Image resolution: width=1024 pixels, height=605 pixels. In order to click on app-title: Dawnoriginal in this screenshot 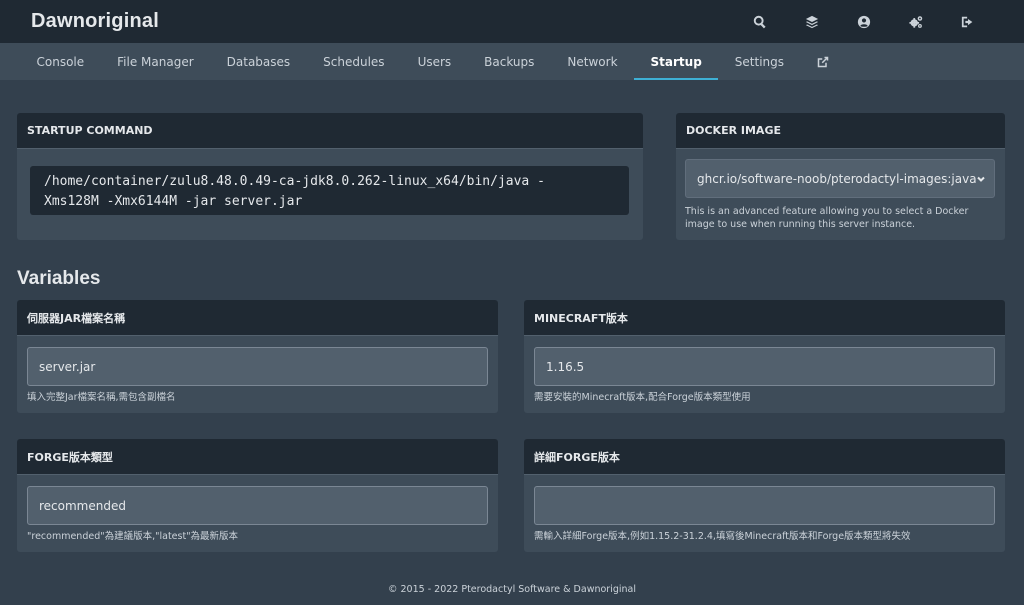, I will do `click(95, 21)`.